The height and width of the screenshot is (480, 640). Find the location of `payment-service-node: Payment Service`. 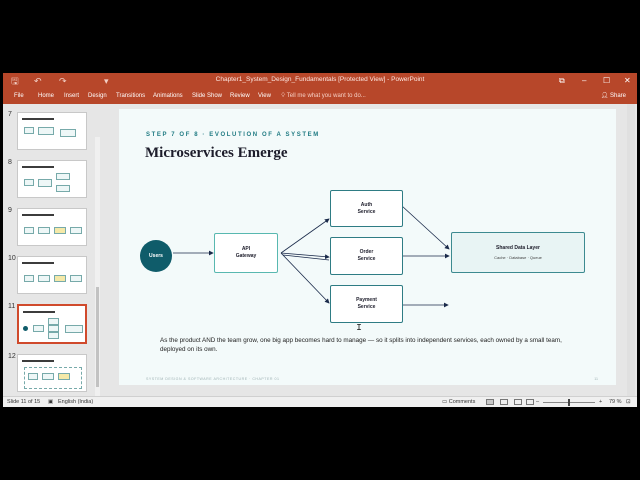

payment-service-node: Payment Service is located at coordinates (366, 304).